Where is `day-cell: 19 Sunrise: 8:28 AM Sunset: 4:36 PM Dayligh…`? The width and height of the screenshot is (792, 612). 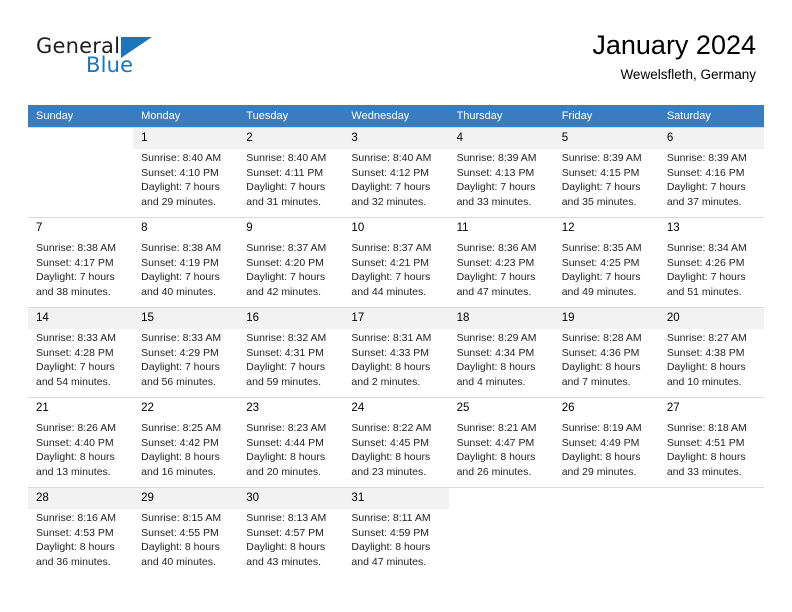
day-cell: 19 Sunrise: 8:28 AM Sunset: 4:36 PM Dayligh… is located at coordinates (606, 352).